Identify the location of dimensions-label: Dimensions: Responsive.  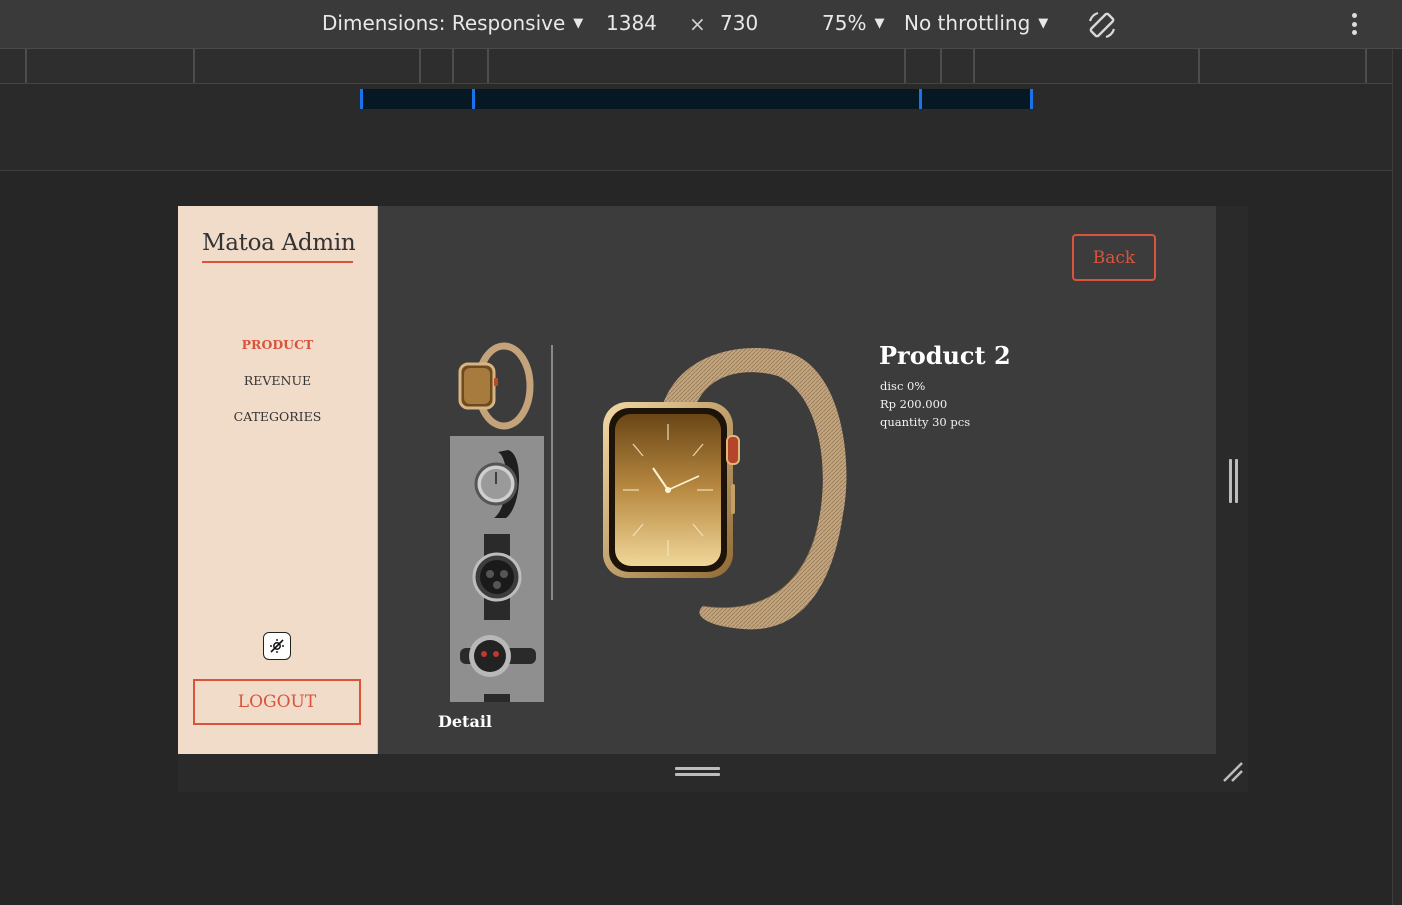
(444, 23).